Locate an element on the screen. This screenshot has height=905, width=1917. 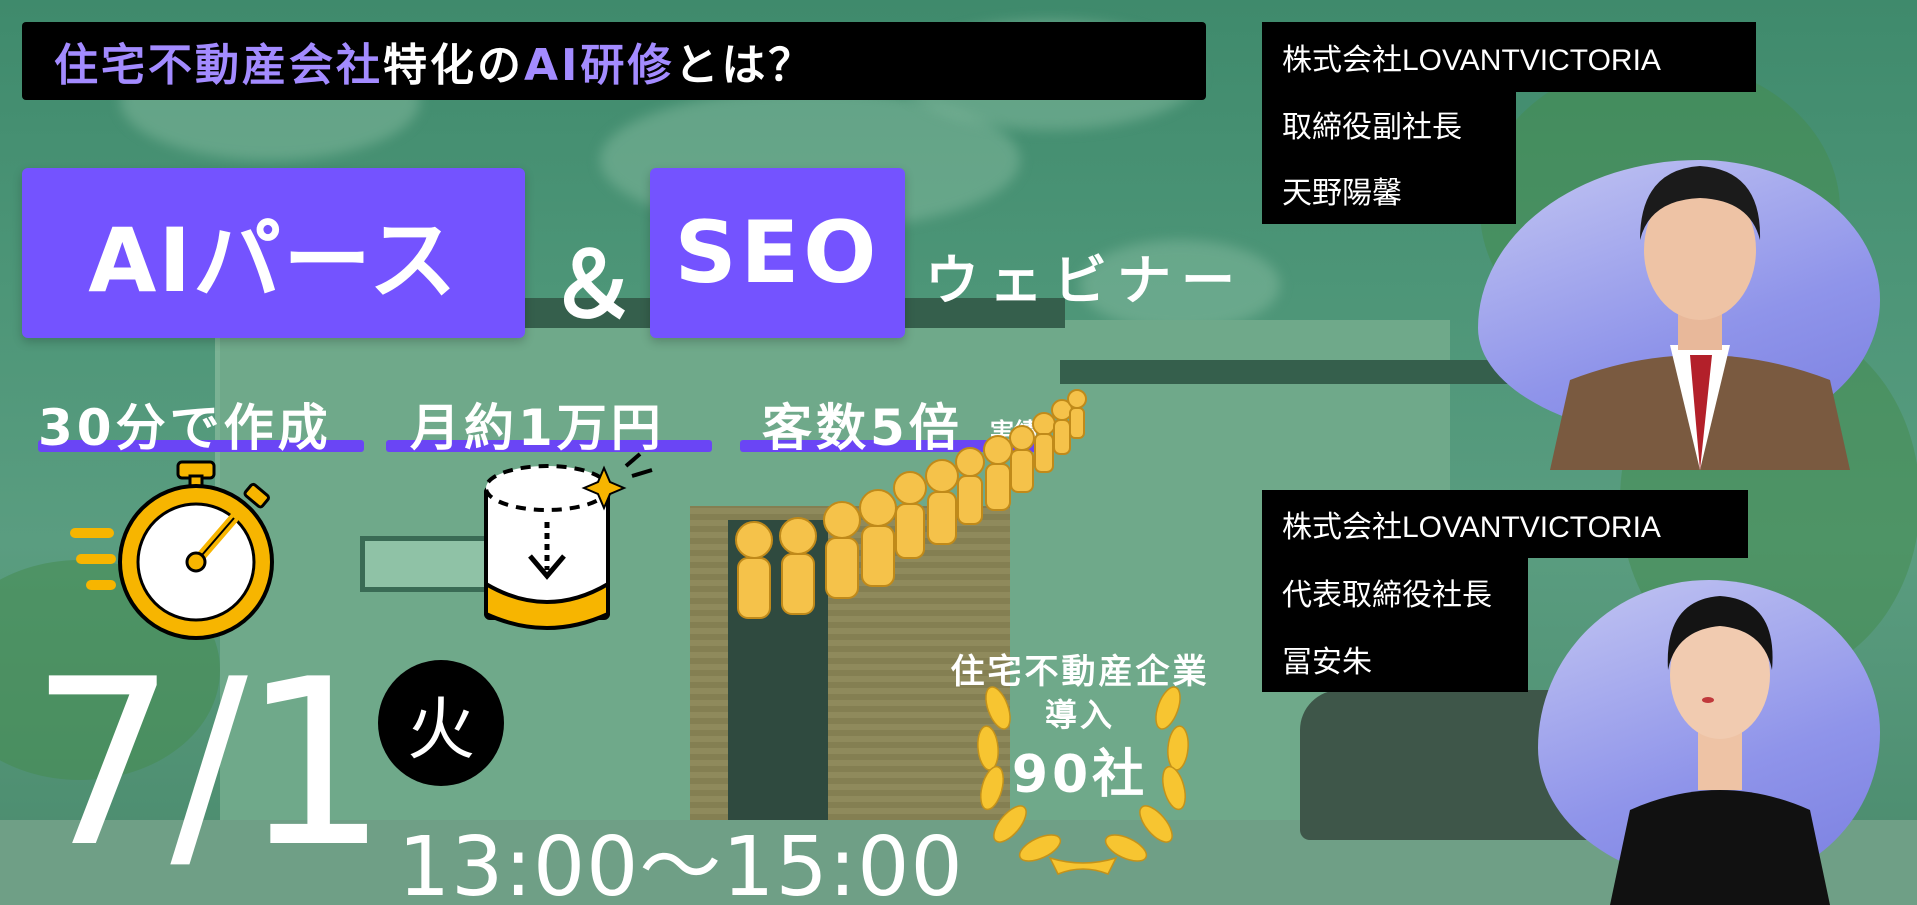
seo-title: SEO is located at coordinates (777, 253).